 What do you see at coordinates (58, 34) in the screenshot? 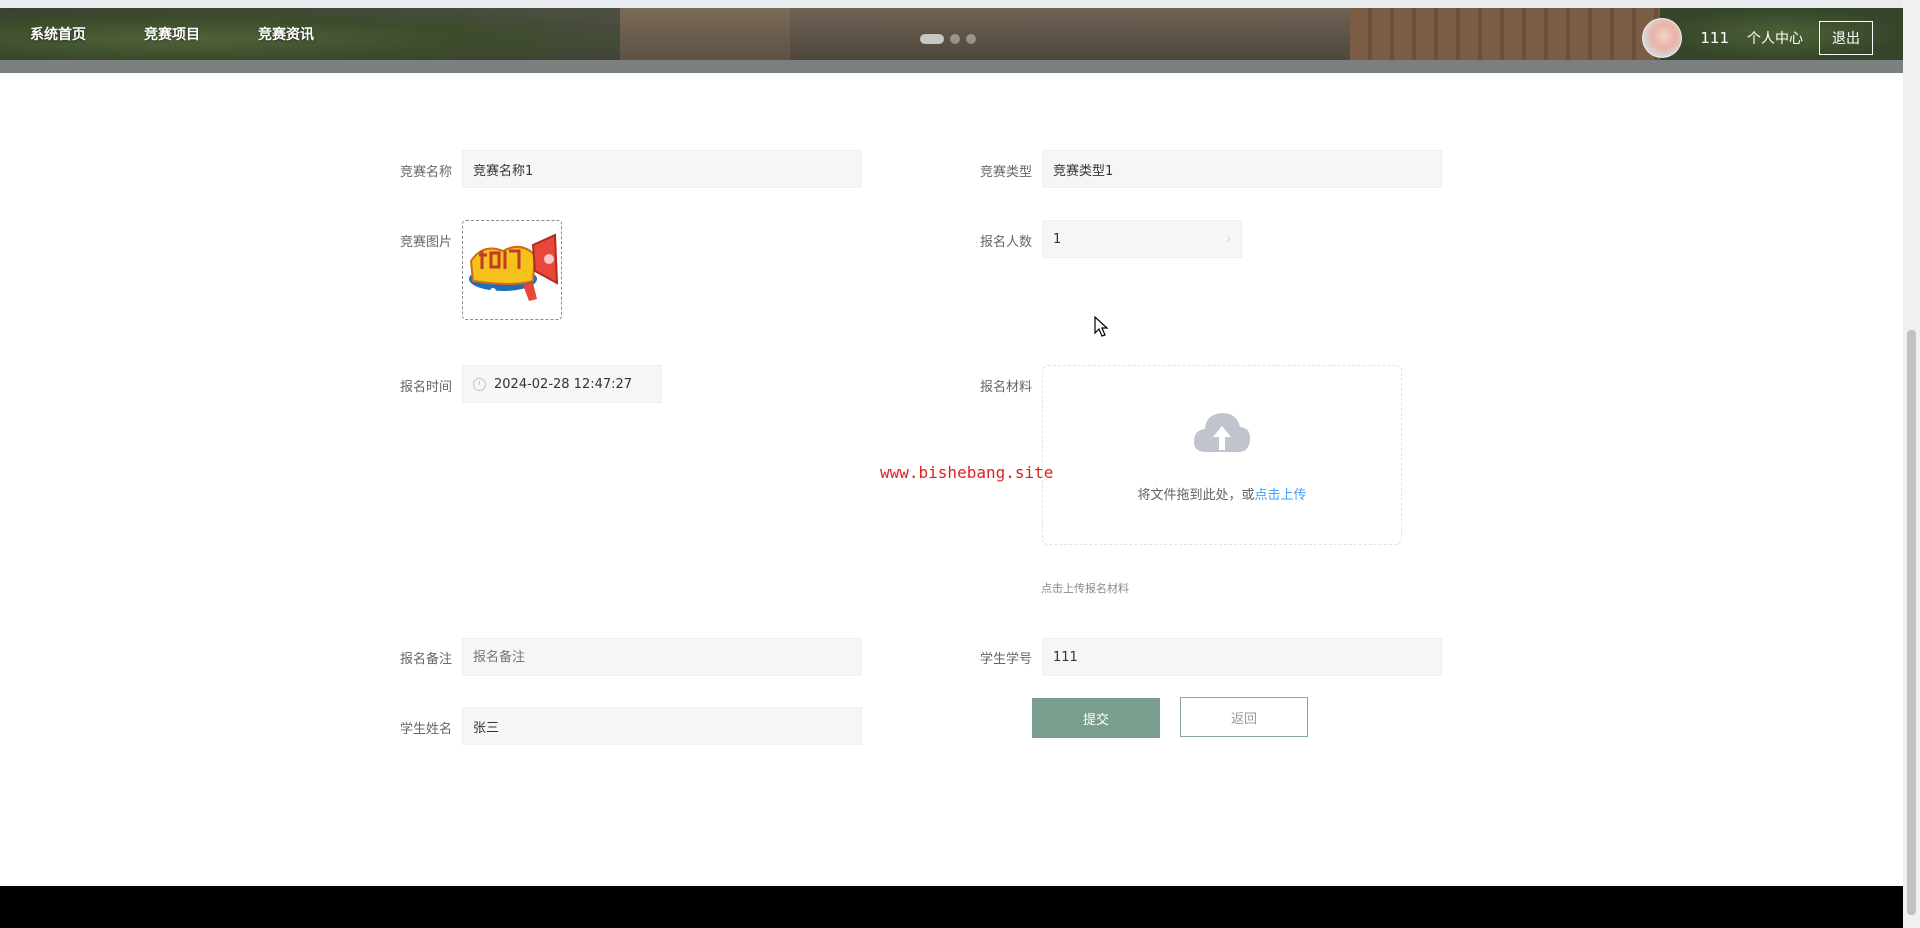
I see `nav-item-home: 系统首页` at bounding box center [58, 34].